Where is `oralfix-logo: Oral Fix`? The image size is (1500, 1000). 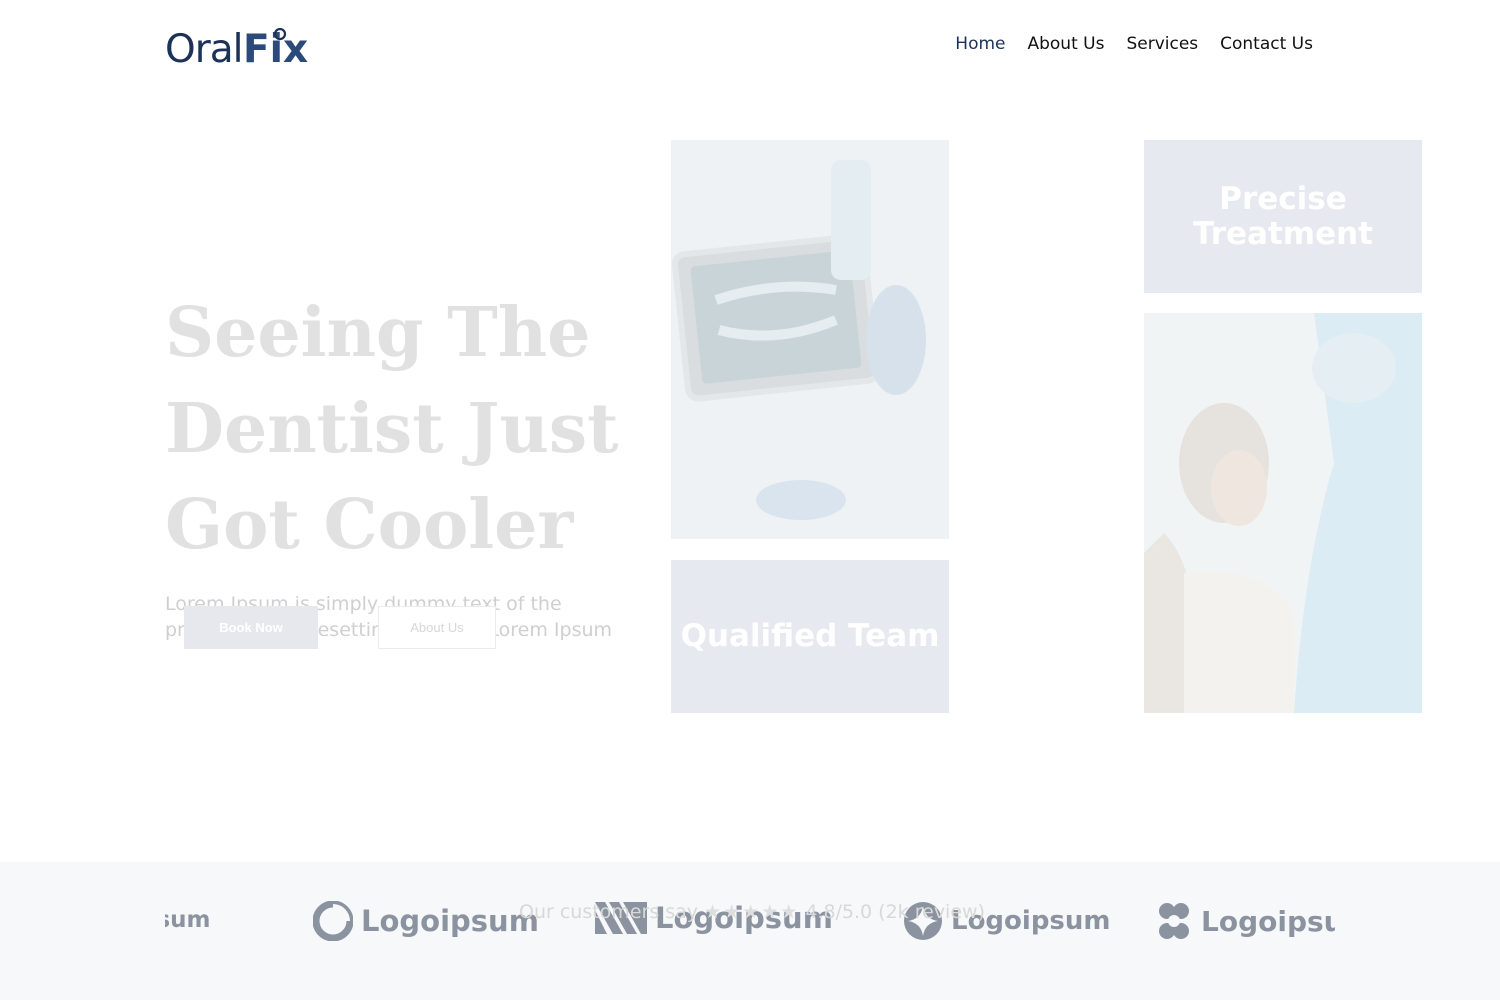
oralfix-logo: Oral Fix is located at coordinates (240, 49).